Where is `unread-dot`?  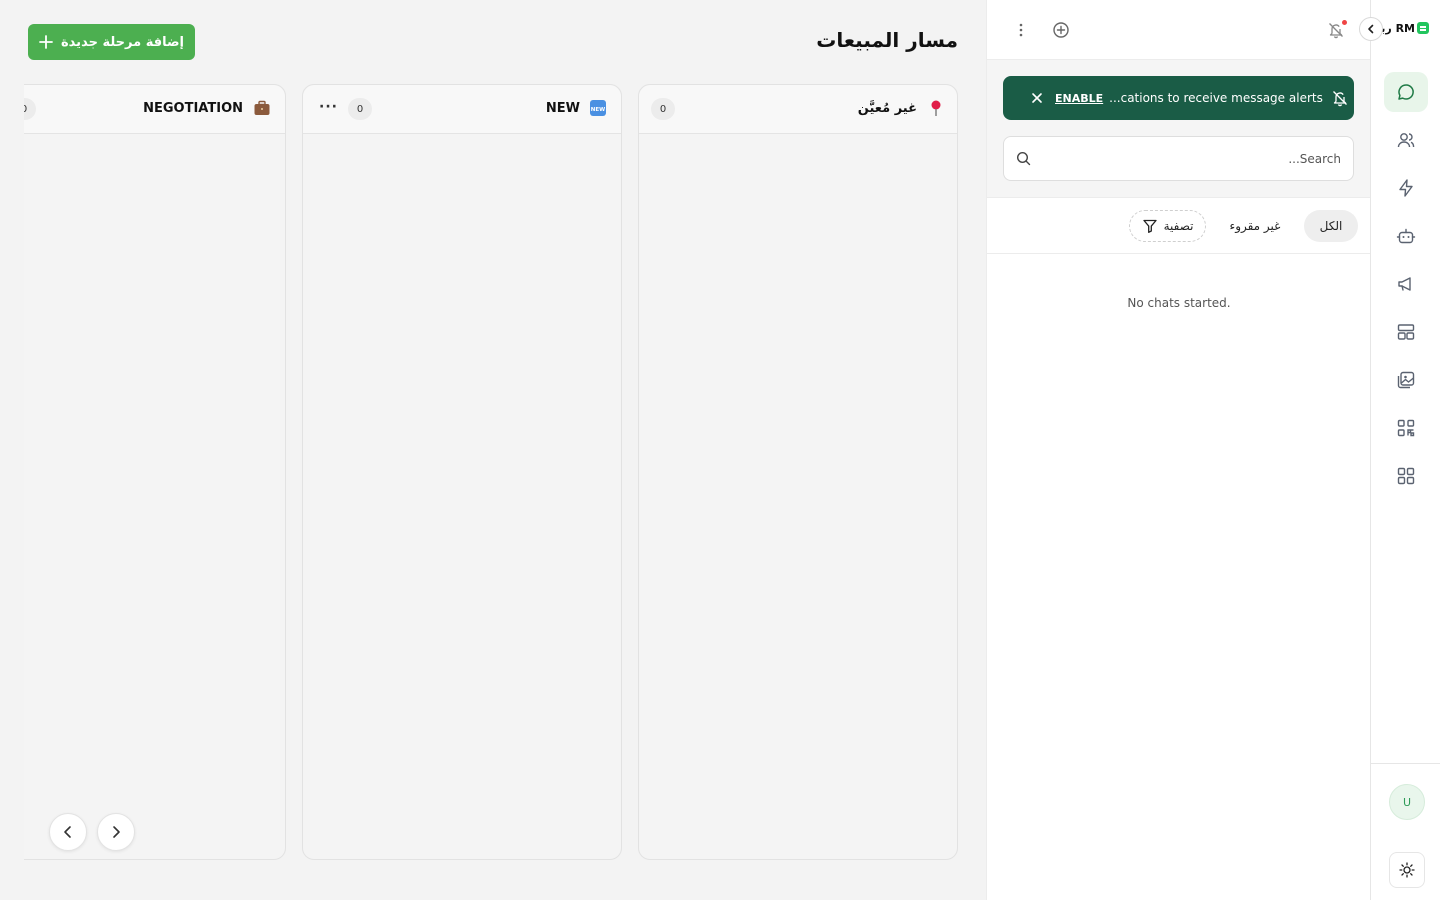 unread-dot is located at coordinates (1344, 22).